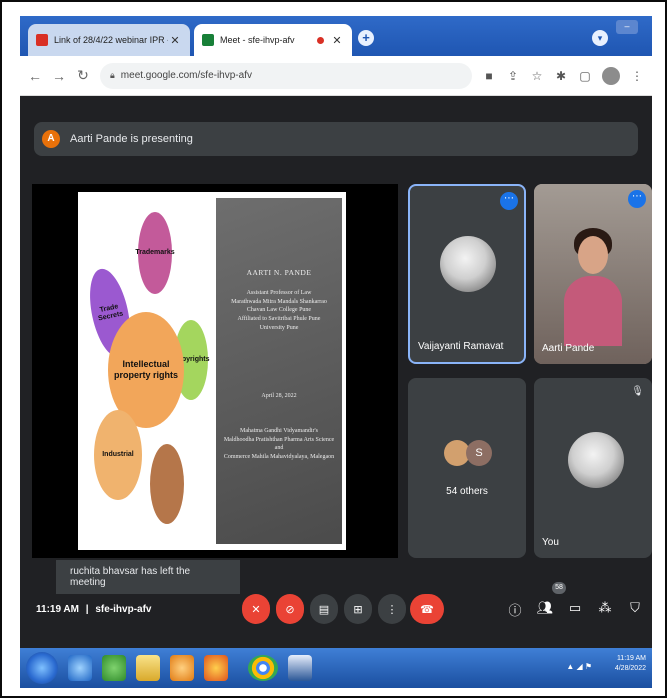  I want to click on leave-call-button: ☎, so click(427, 609).